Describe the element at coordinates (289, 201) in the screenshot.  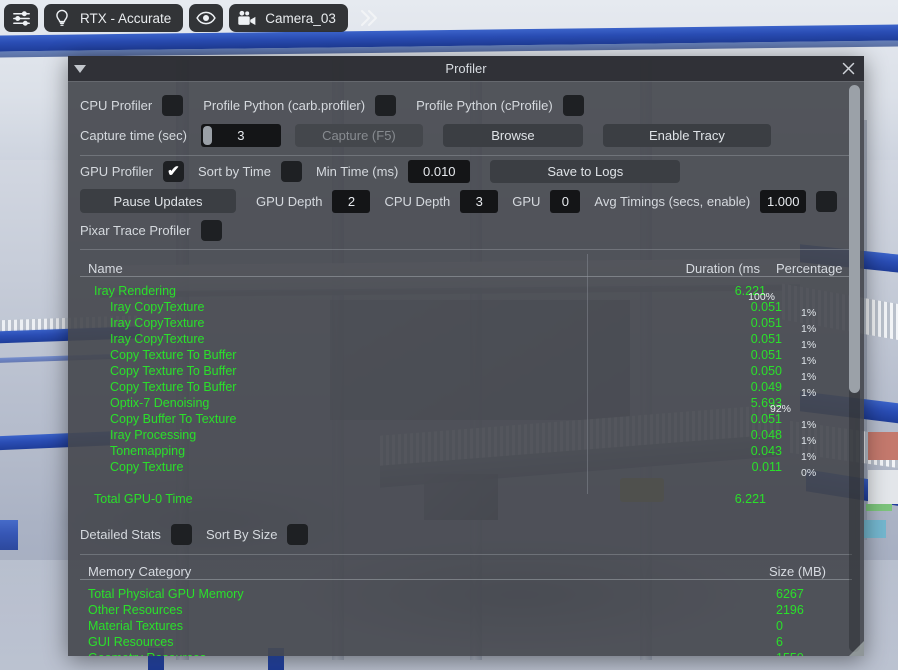
I see `gpu-depth-label: GPU Depth` at that location.